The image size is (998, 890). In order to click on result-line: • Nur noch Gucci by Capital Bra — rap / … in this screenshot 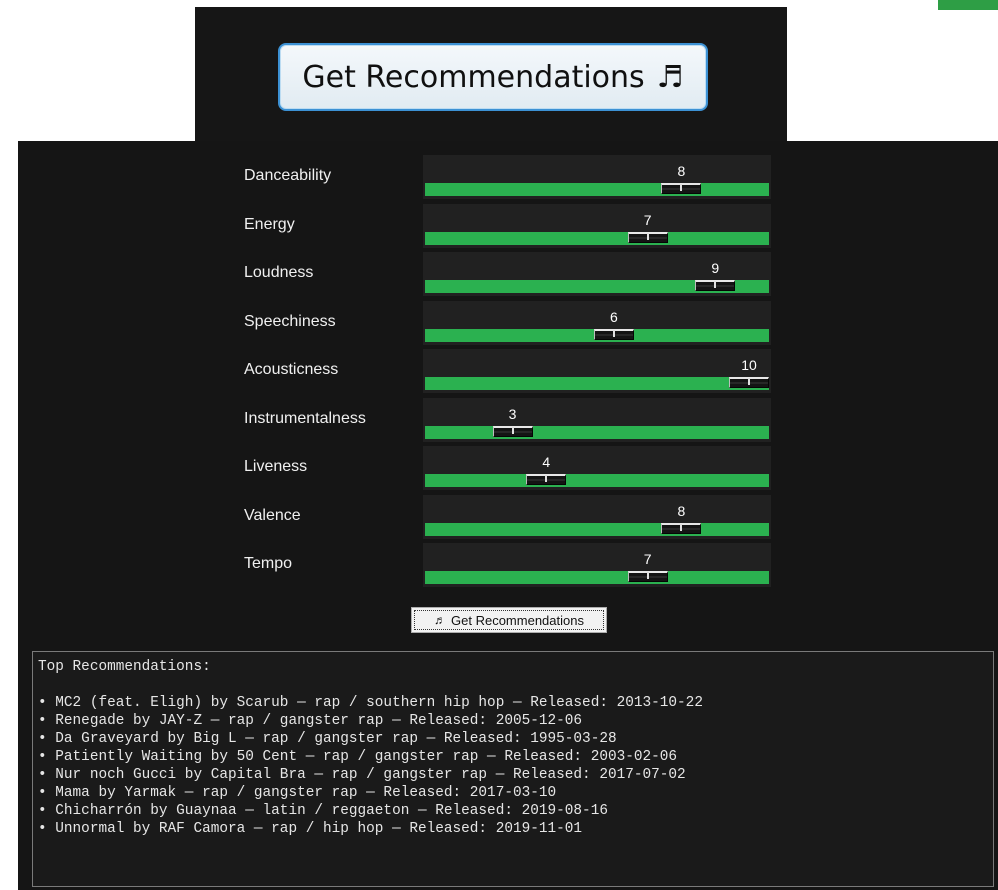, I will do `click(362, 775)`.